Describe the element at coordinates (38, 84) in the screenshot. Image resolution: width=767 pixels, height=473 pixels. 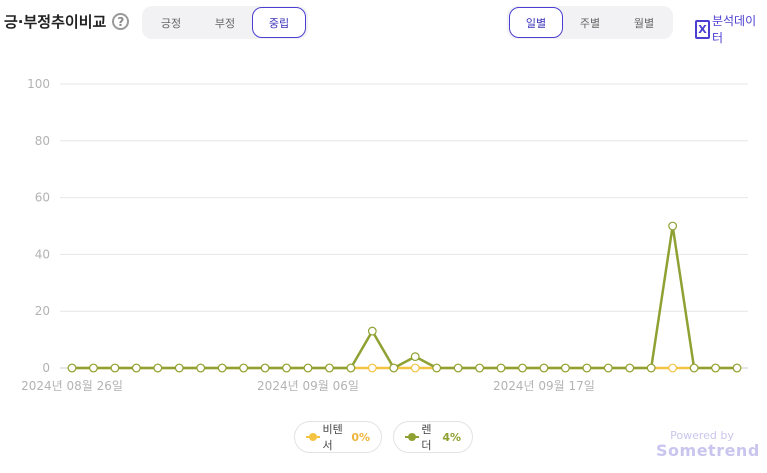
I see `y-tick-label: 100` at that location.